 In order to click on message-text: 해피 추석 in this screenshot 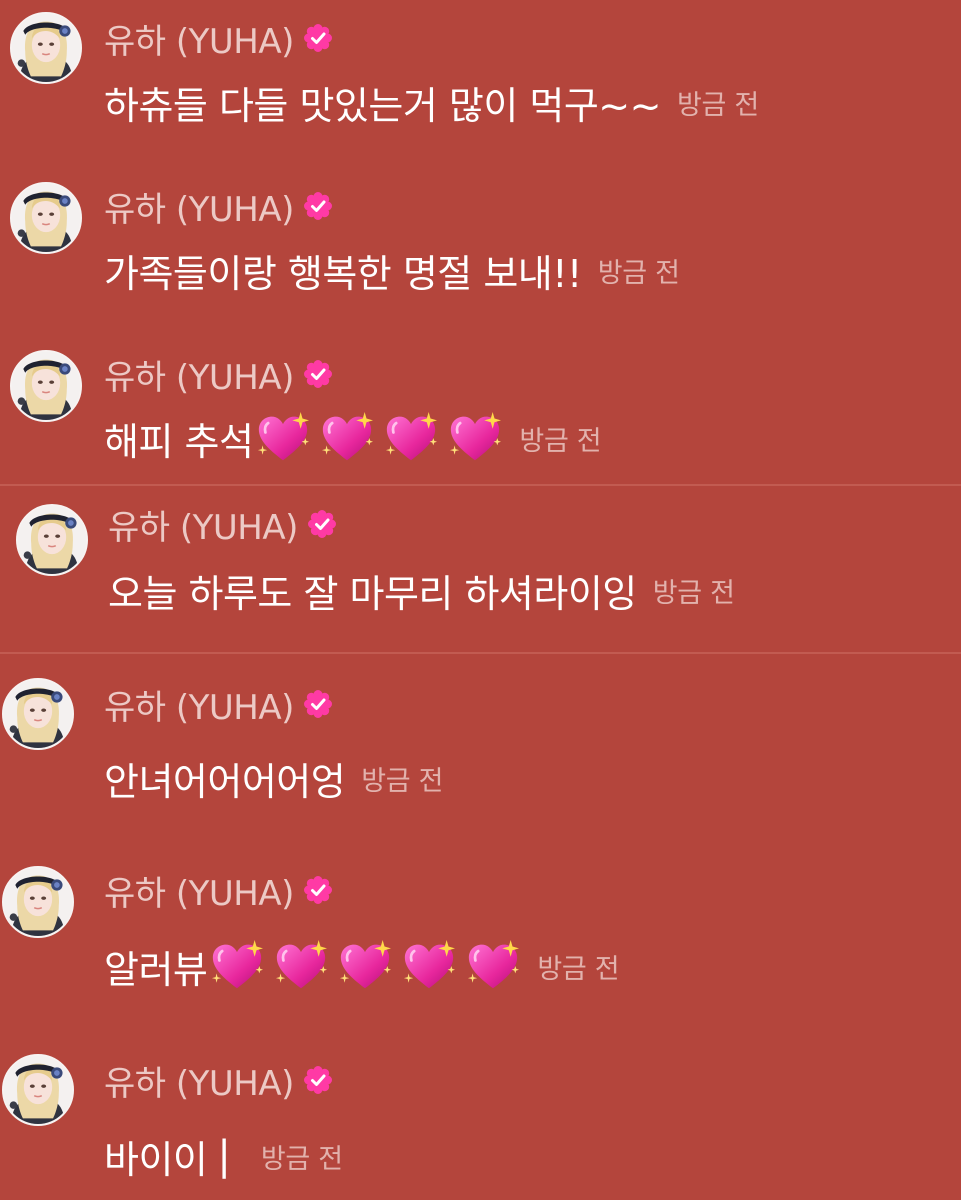, I will do `click(179, 441)`.